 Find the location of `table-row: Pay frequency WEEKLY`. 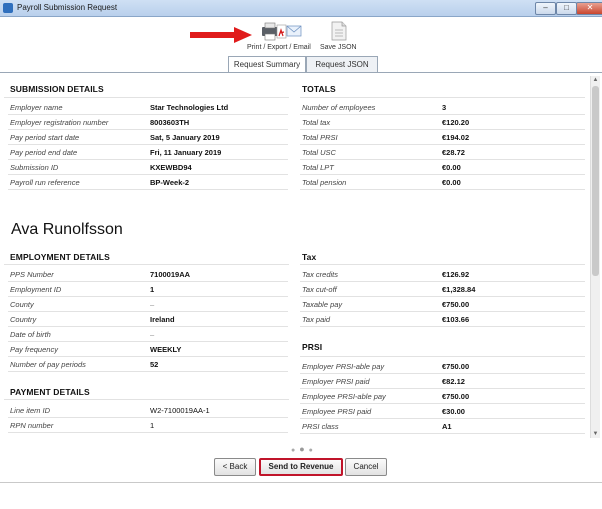

table-row: Pay frequency WEEKLY is located at coordinates (148, 349).